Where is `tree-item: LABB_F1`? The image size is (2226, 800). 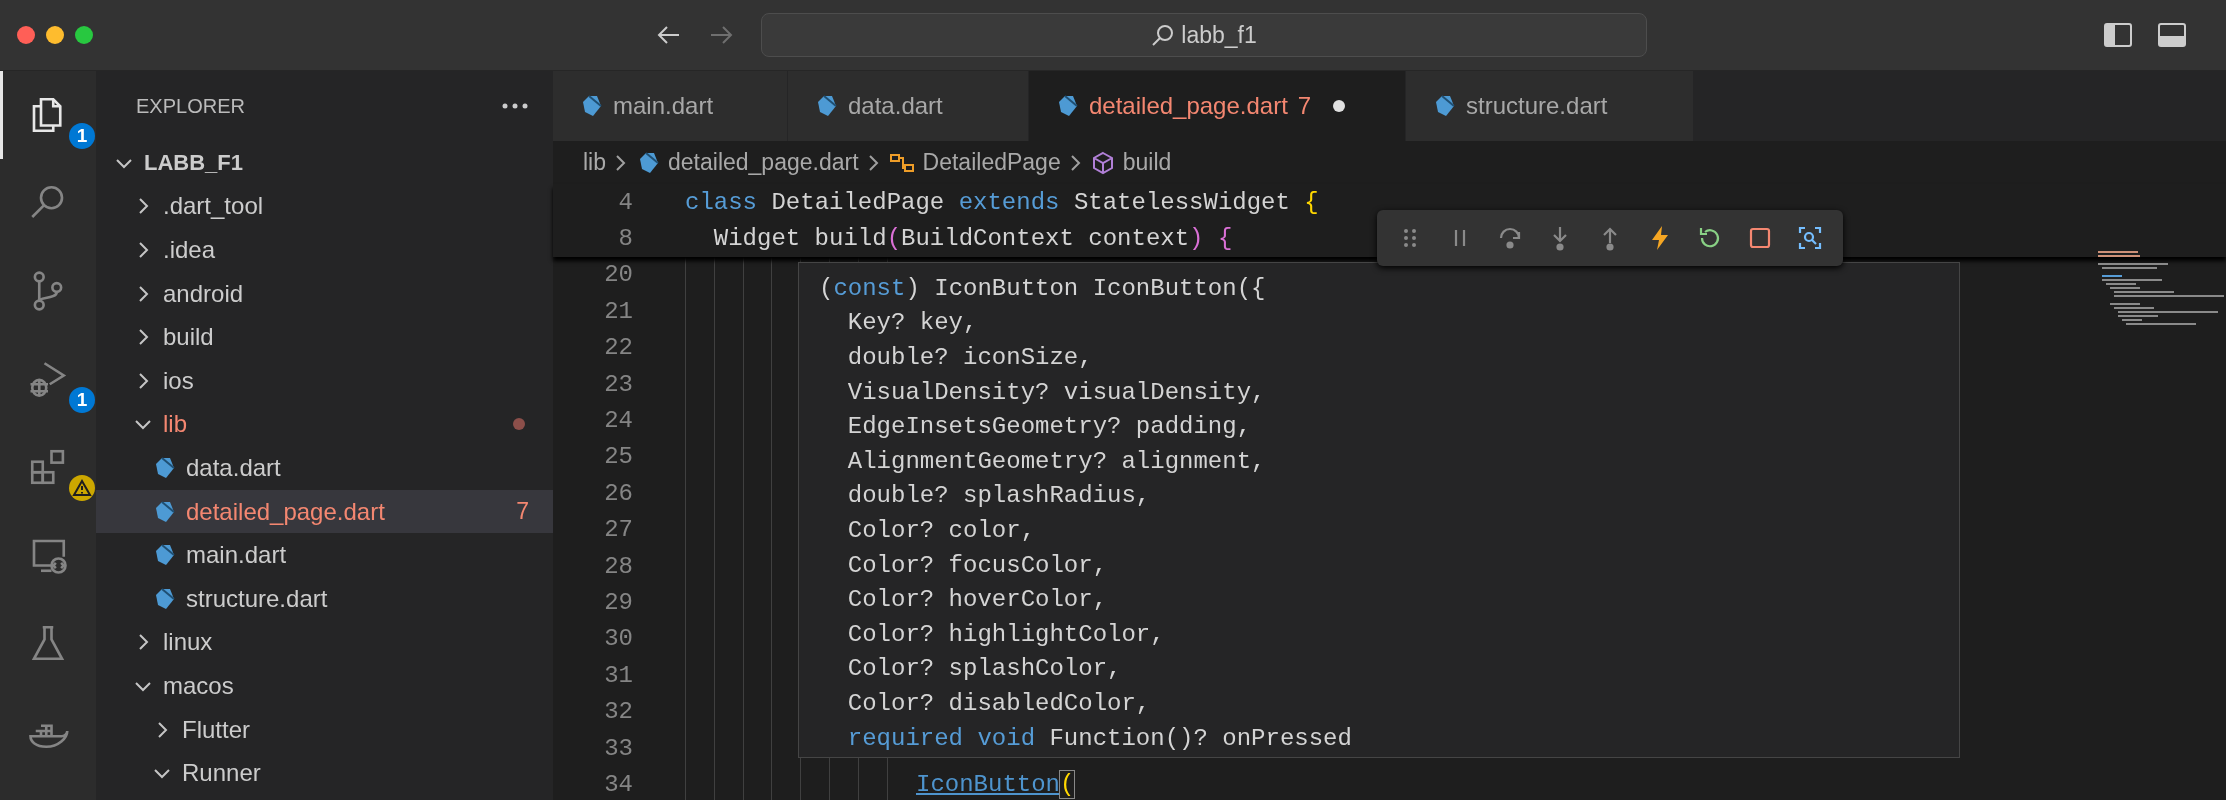
tree-item: LABB_F1 is located at coordinates (324, 163).